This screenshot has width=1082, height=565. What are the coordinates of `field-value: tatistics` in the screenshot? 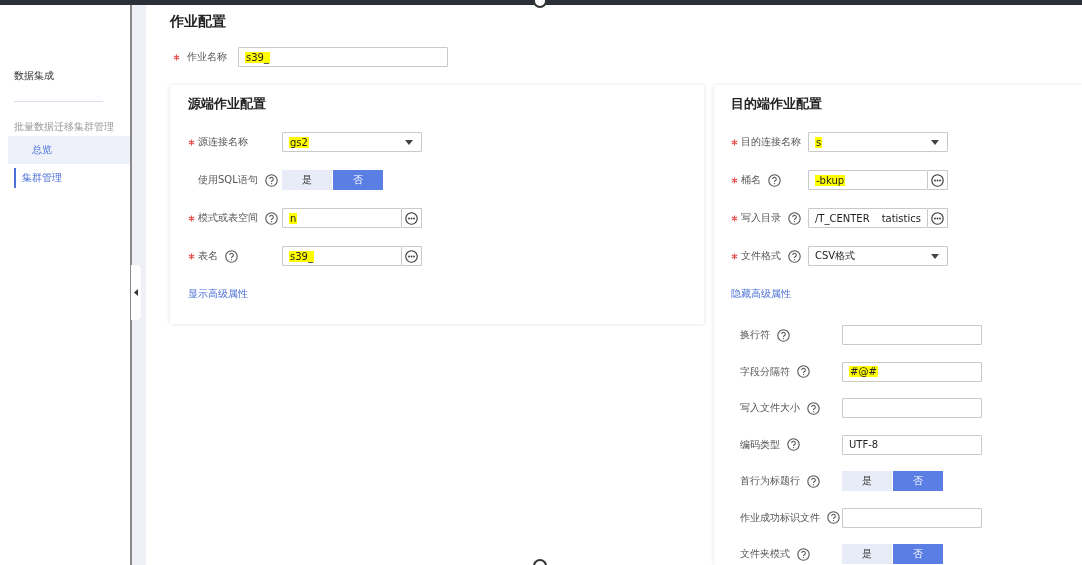 It's located at (901, 218).